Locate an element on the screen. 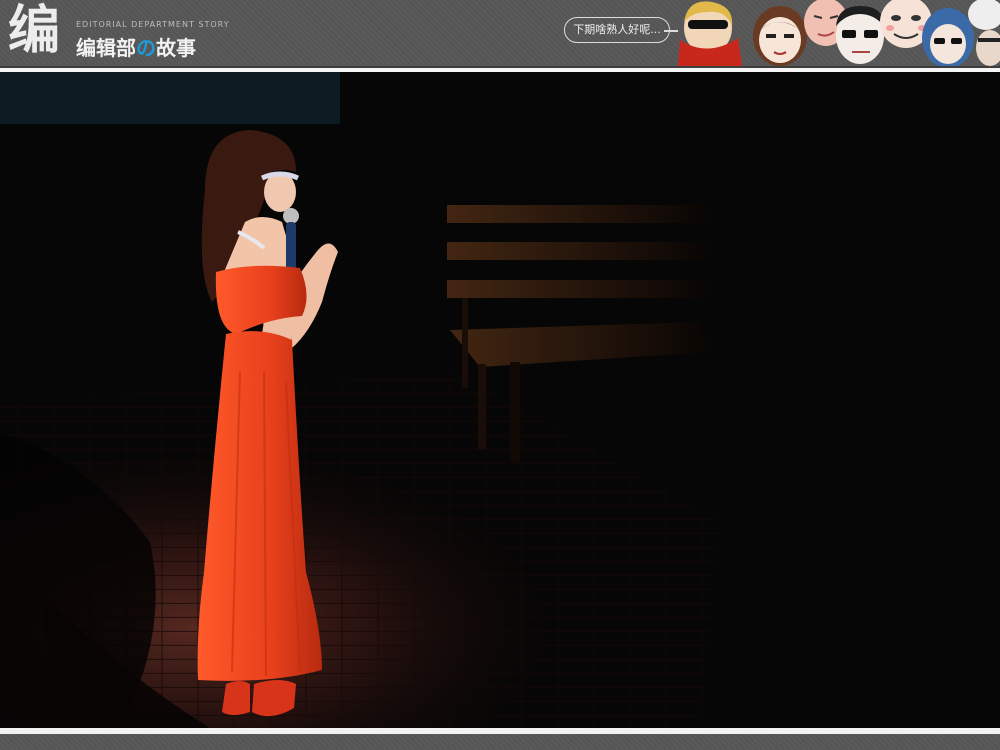 The width and height of the screenshot is (1000, 750). footer-bar is located at coordinates (500, 742).